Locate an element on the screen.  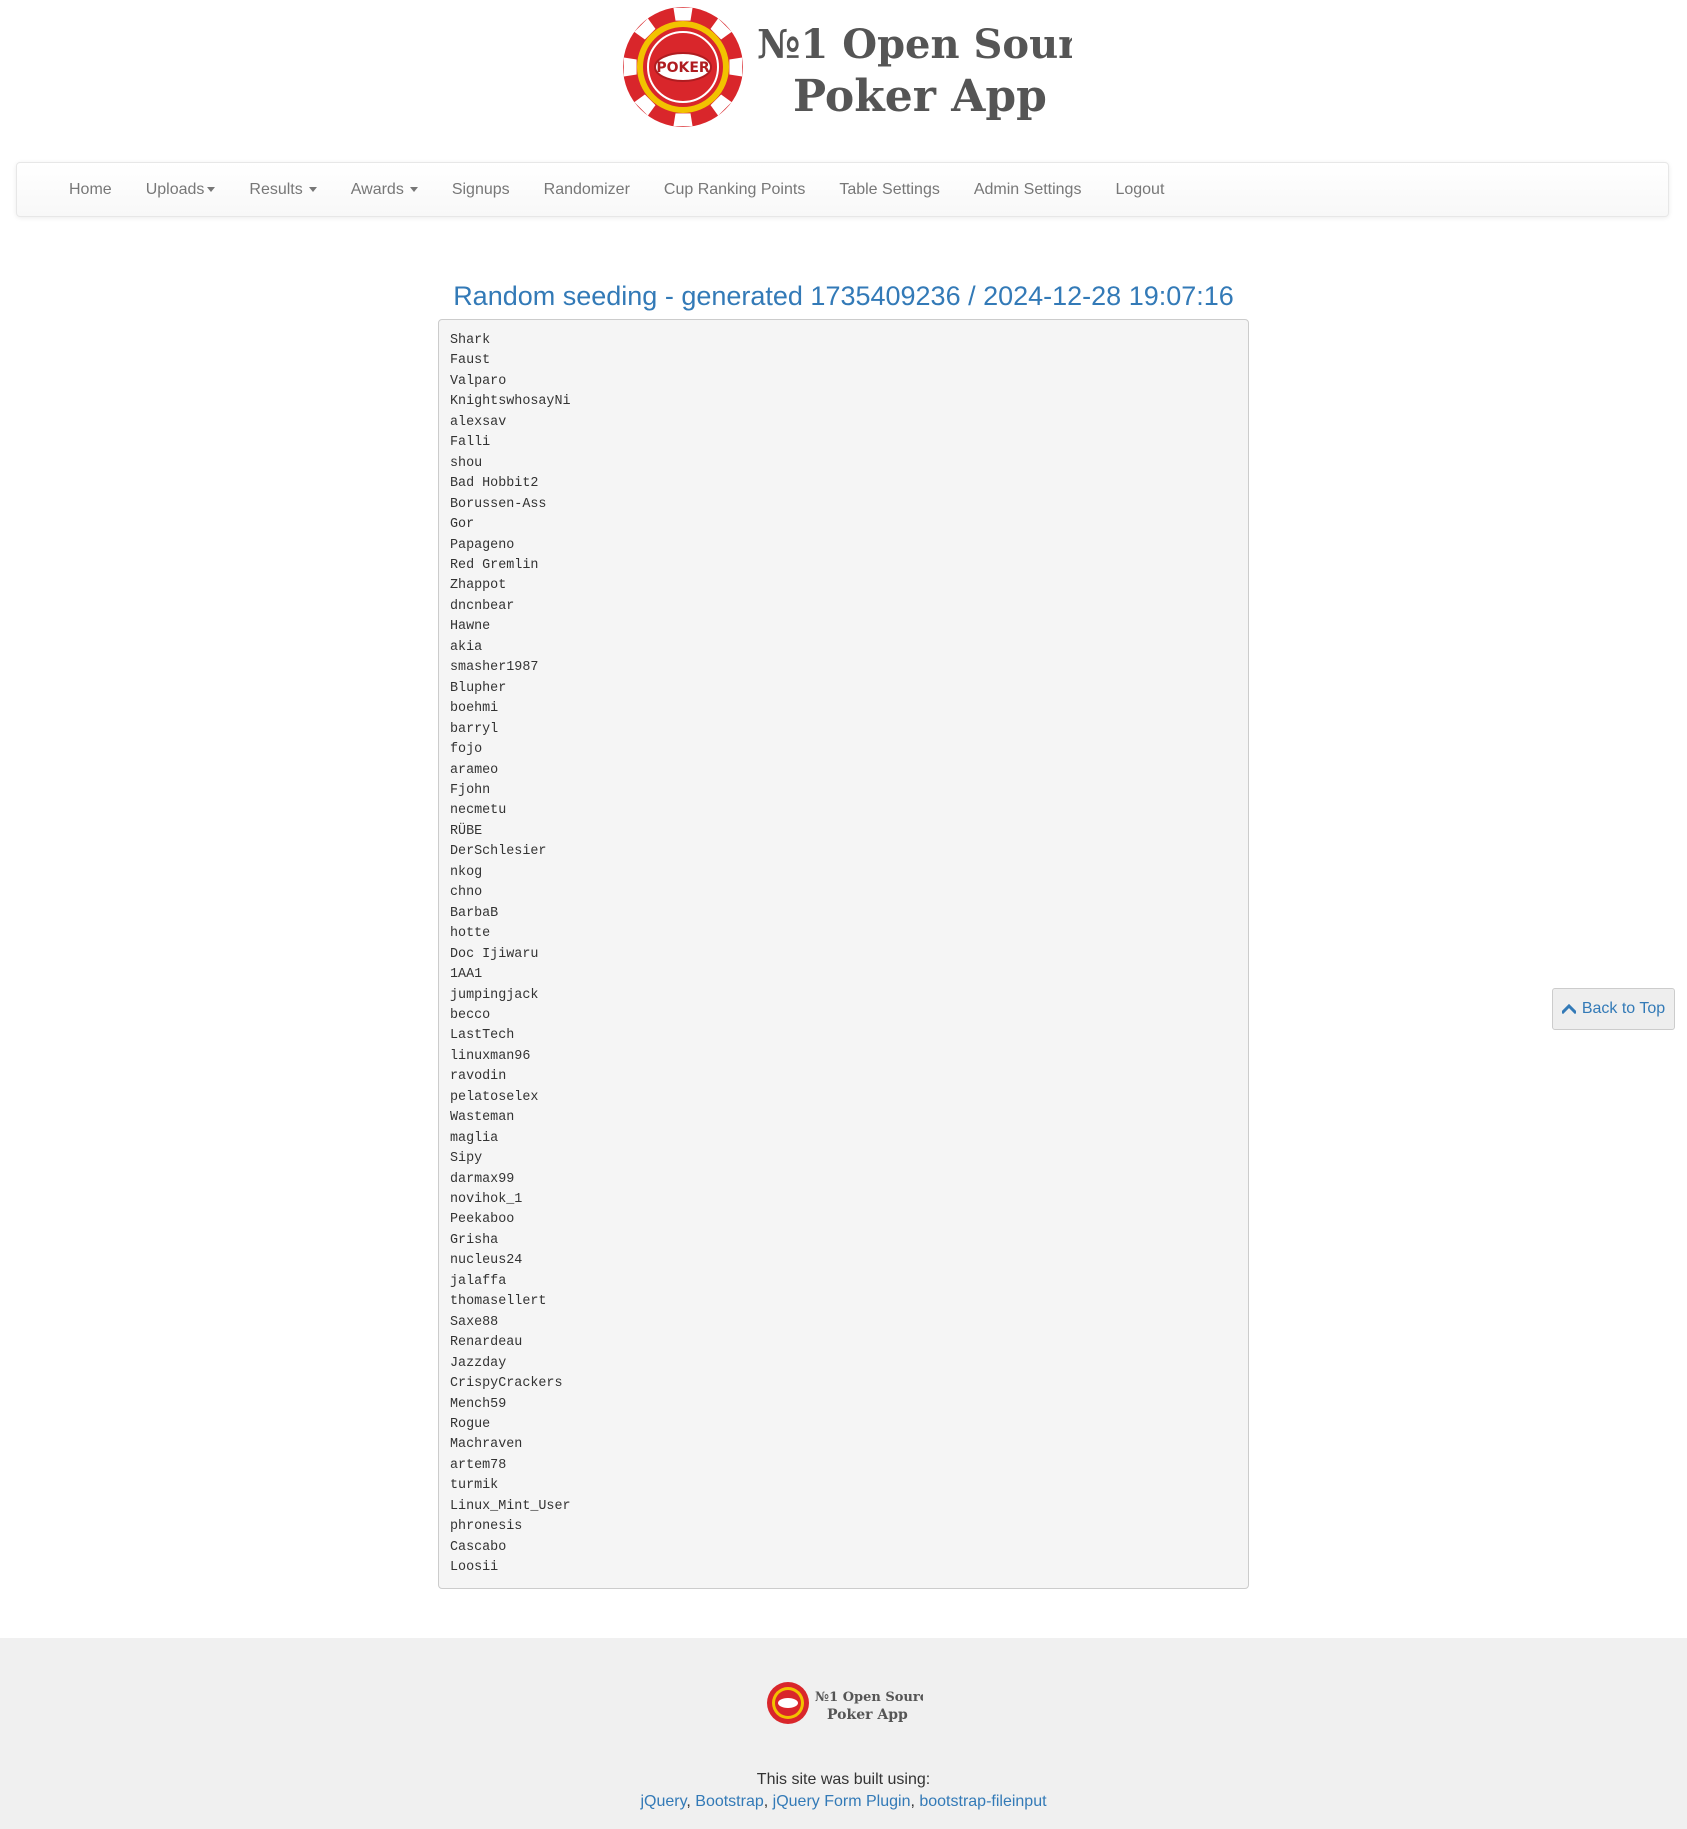
player-entry: Machraven is located at coordinates (486, 1445).